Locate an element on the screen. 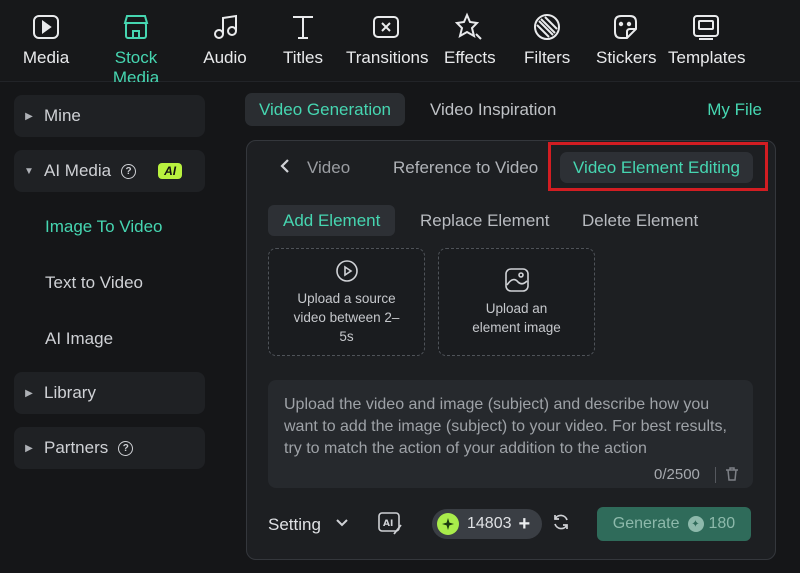  sidebar-item-partners: ▶ Partners ? is located at coordinates (109, 448).